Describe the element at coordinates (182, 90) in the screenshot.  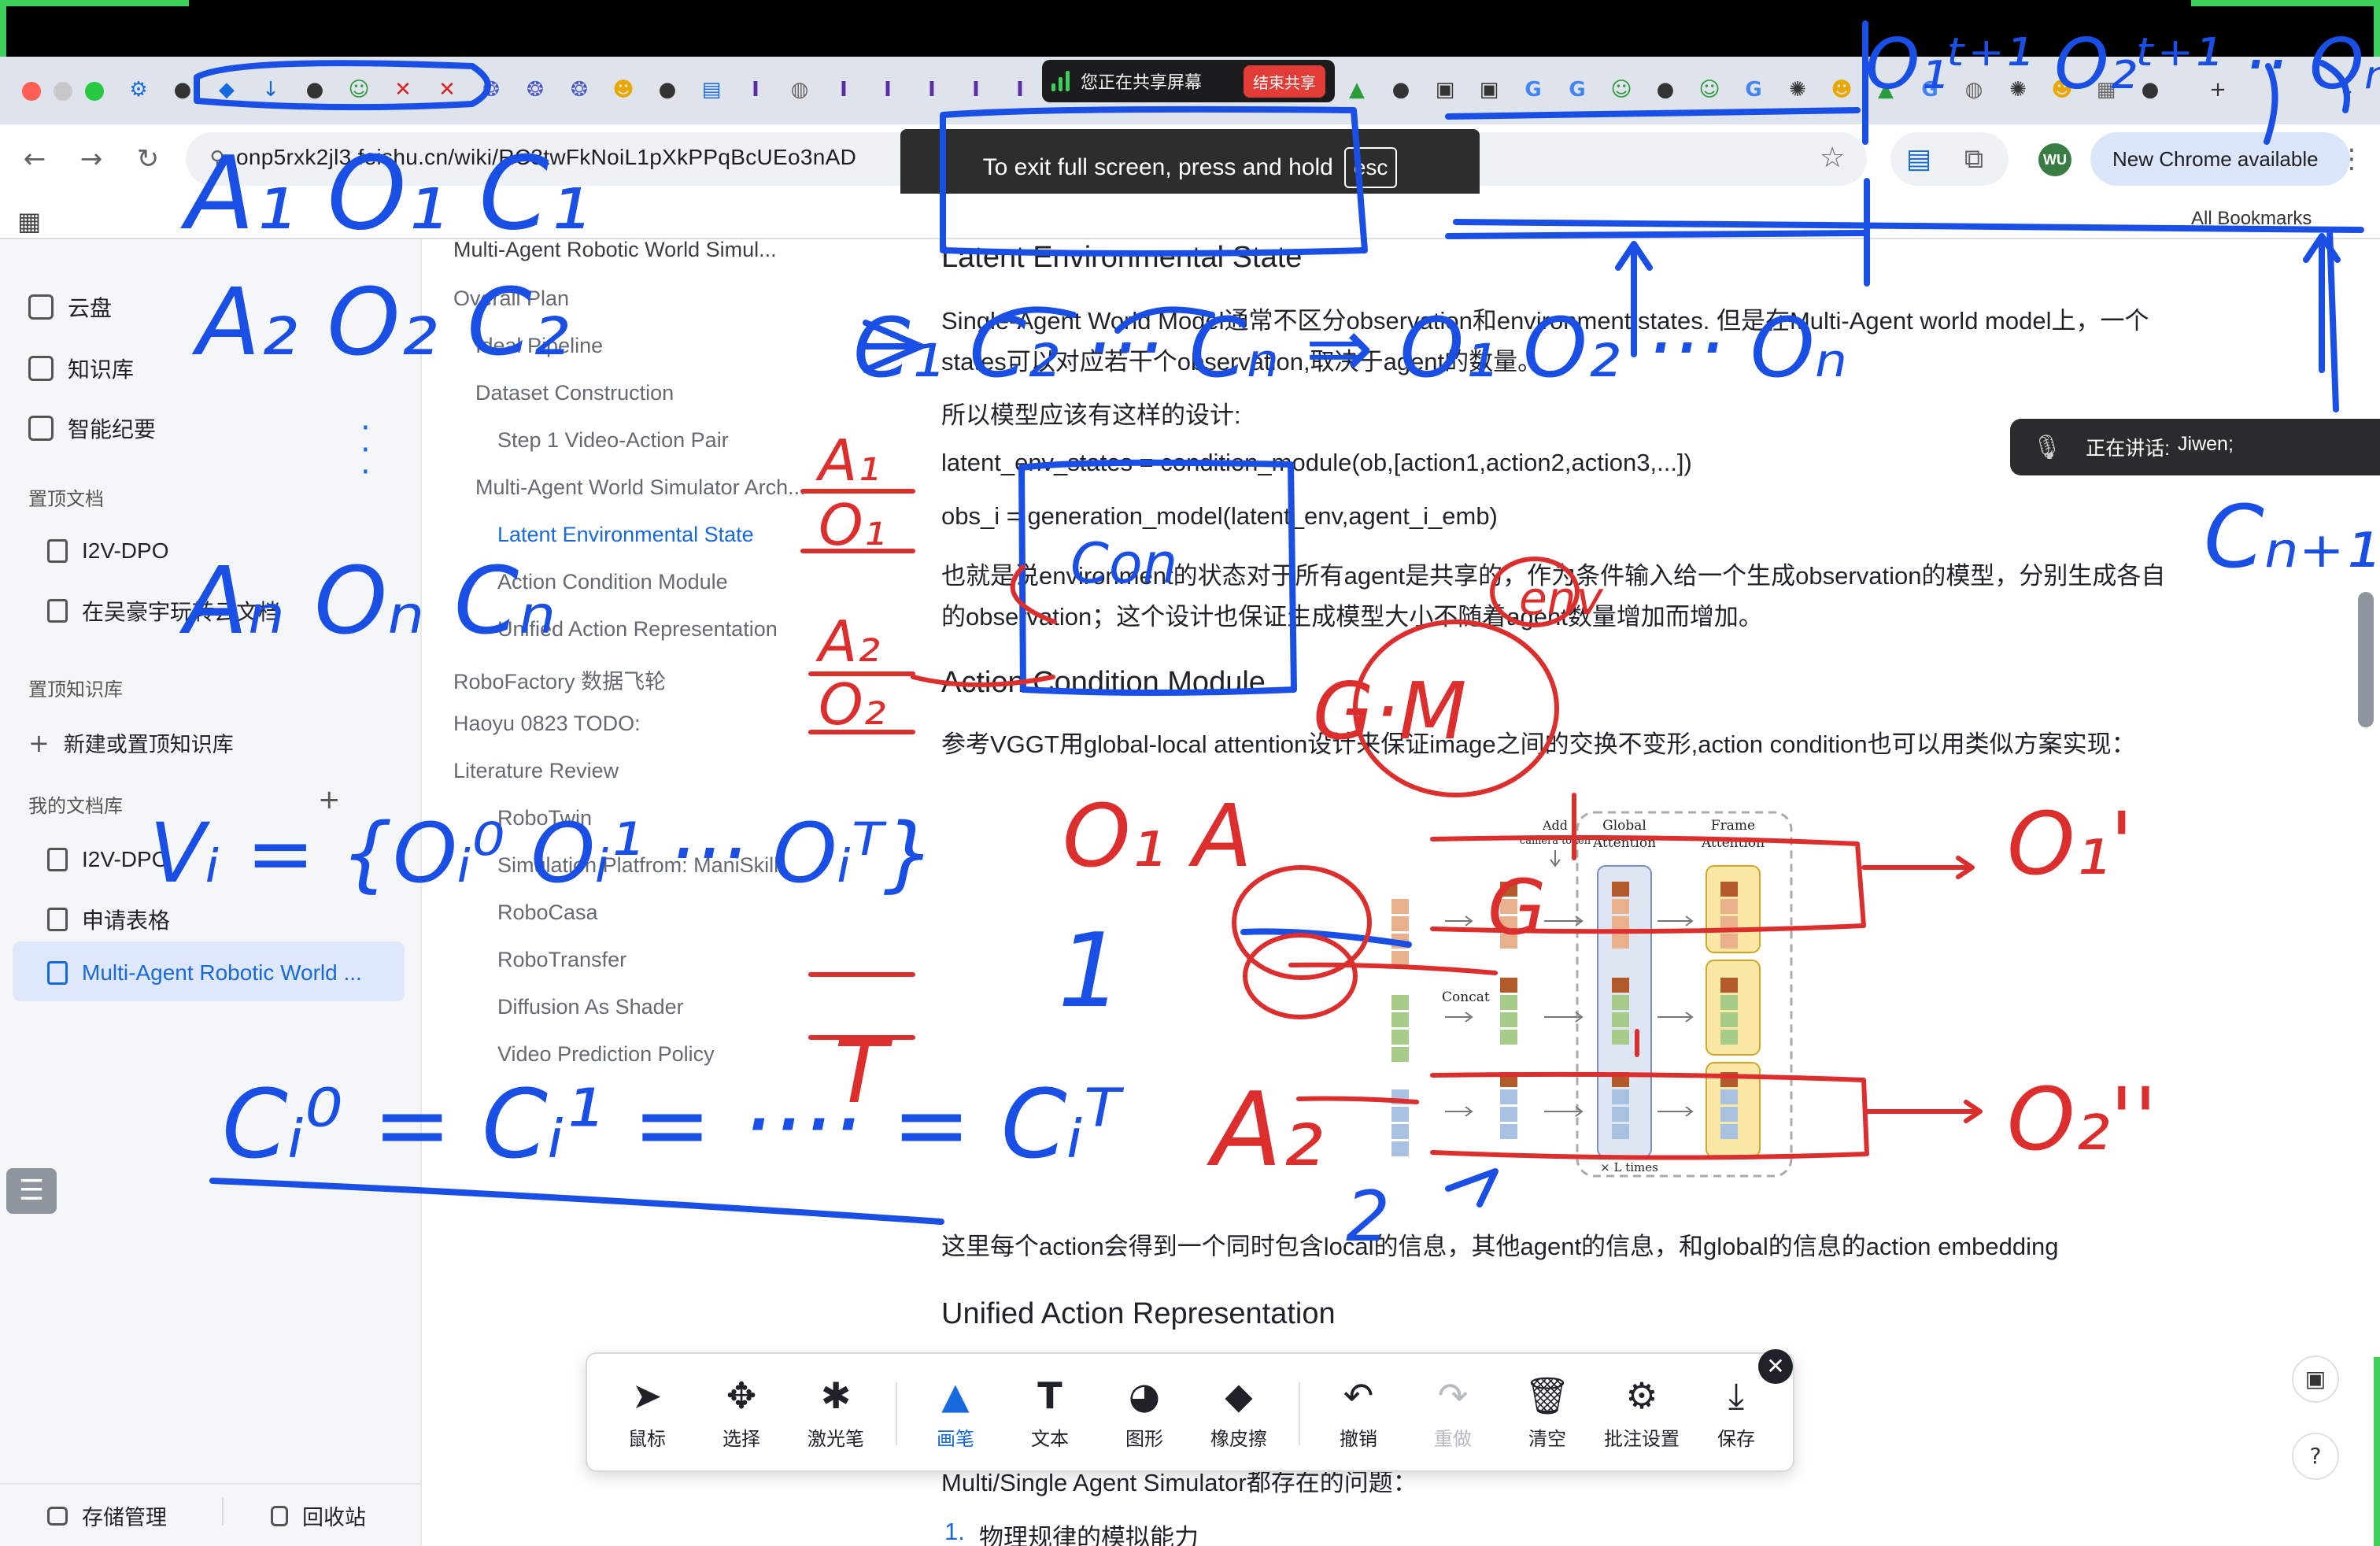
I see `tab-link-icon: ●` at that location.